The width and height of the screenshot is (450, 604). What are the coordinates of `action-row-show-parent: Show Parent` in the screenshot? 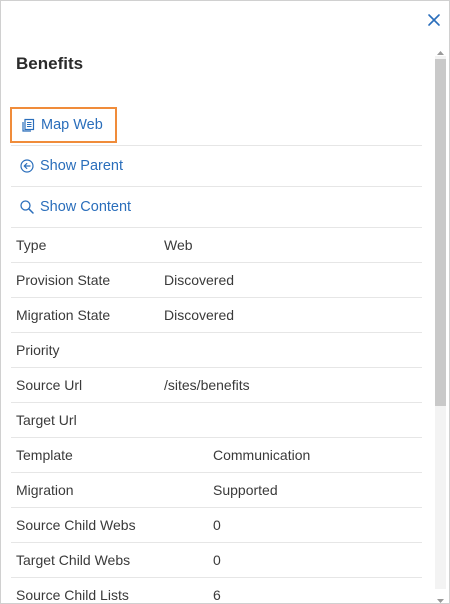 It's located at (216, 166).